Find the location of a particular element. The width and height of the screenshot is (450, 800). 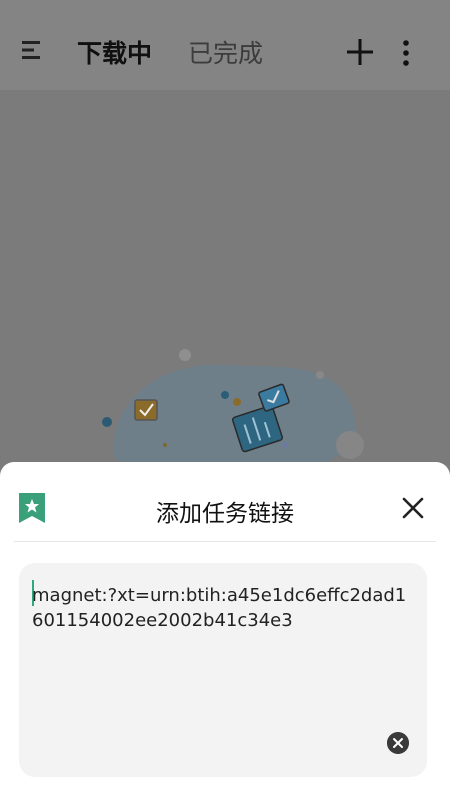

close-icon is located at coordinates (413, 508).